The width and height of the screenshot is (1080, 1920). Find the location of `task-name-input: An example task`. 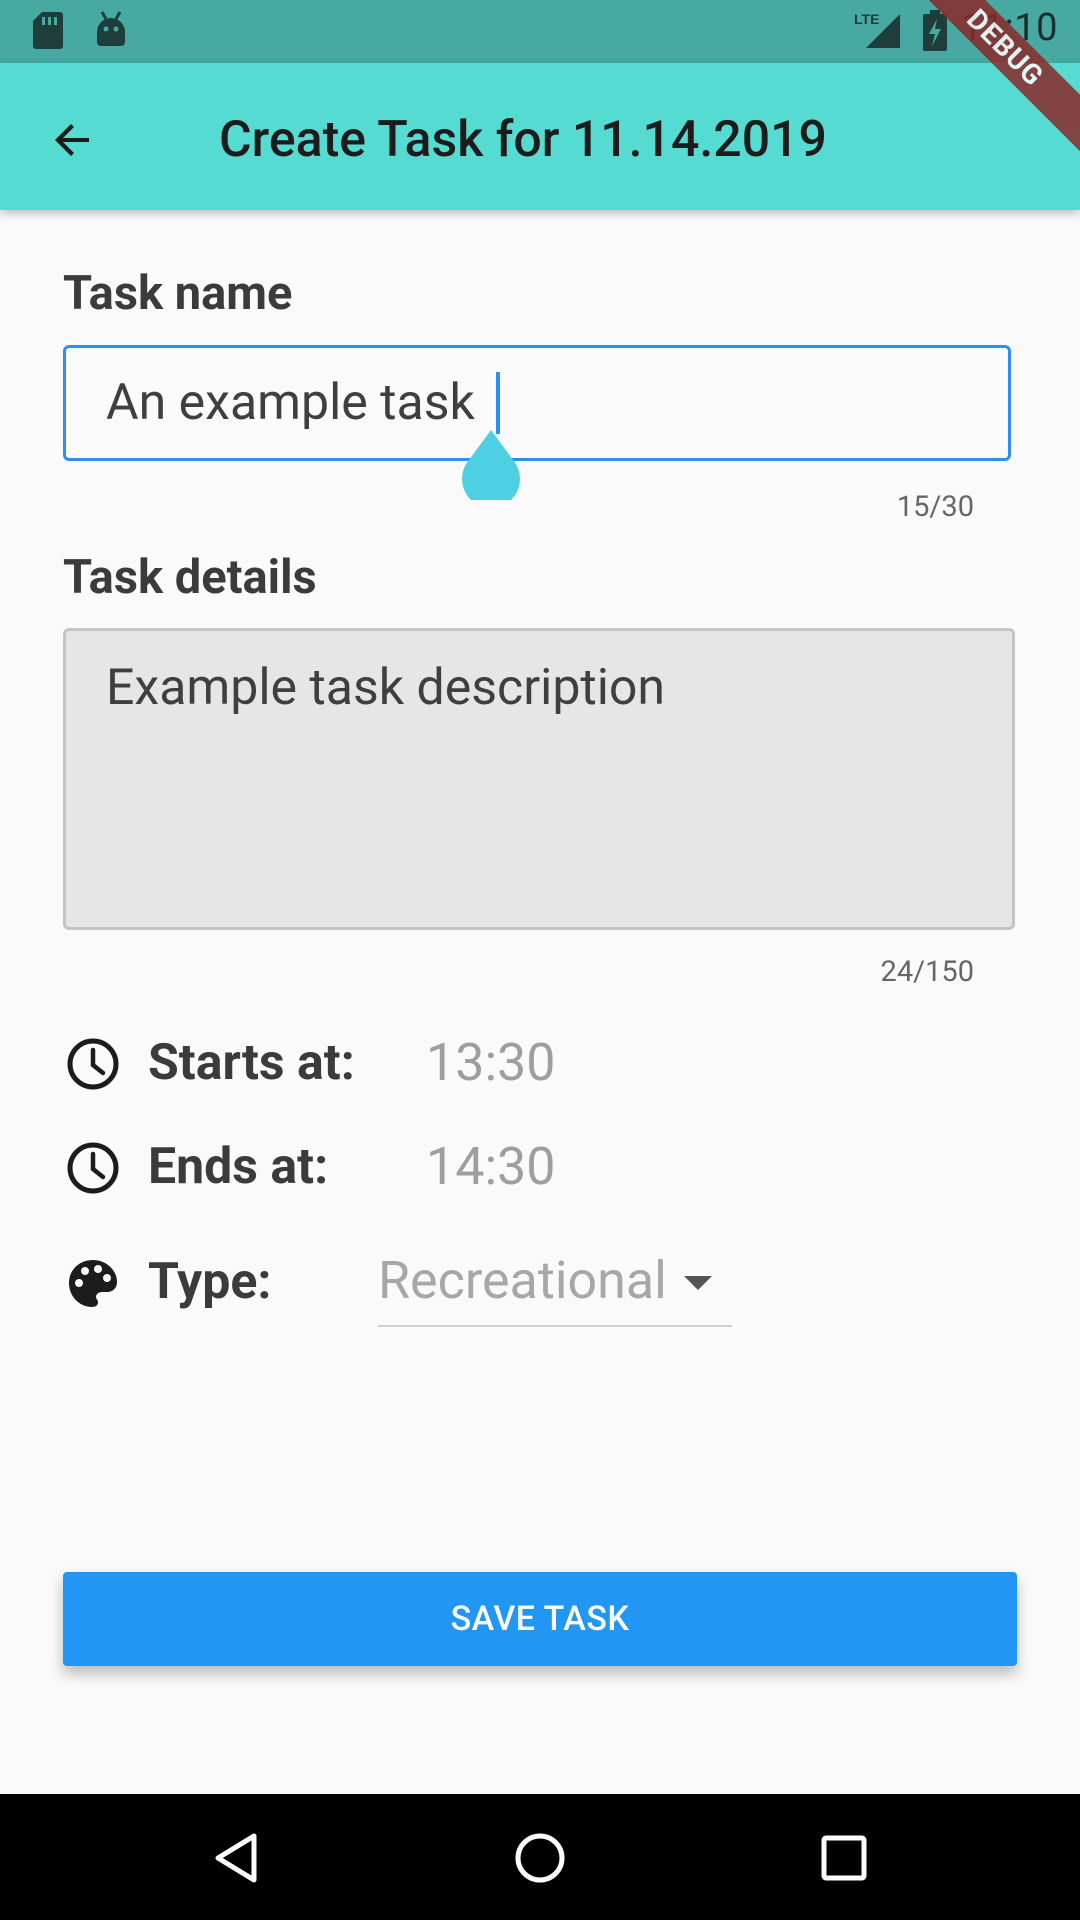

task-name-input: An example task is located at coordinates (537, 403).